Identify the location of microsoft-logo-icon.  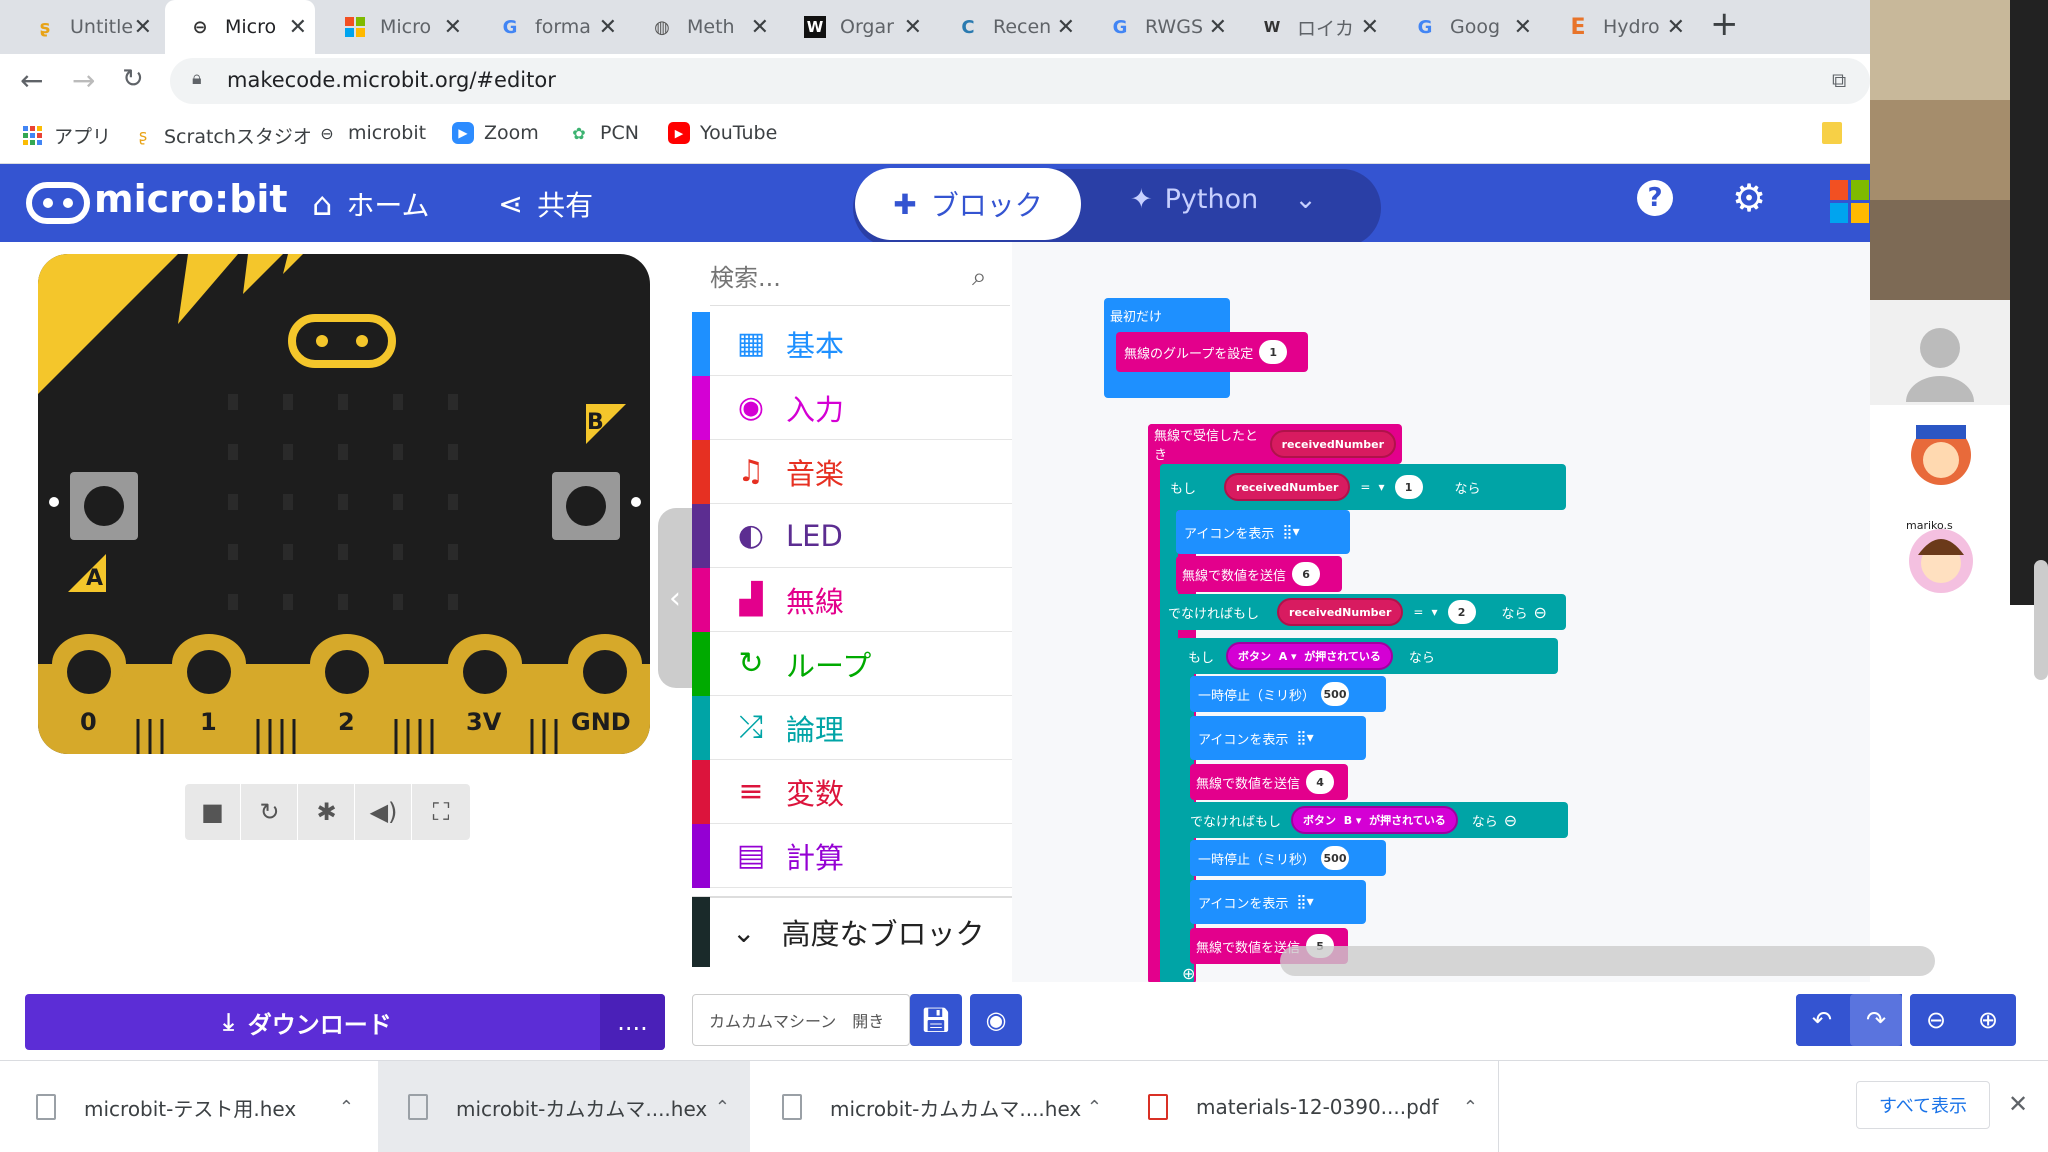
(1850, 202).